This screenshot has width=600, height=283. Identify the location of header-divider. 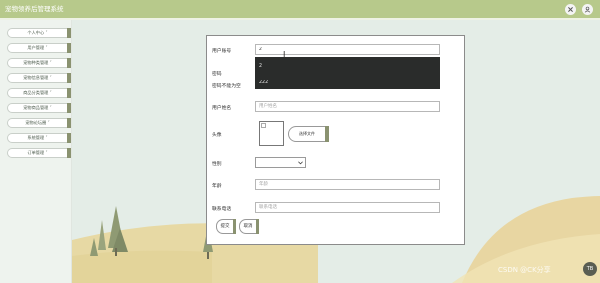
(300, 19).